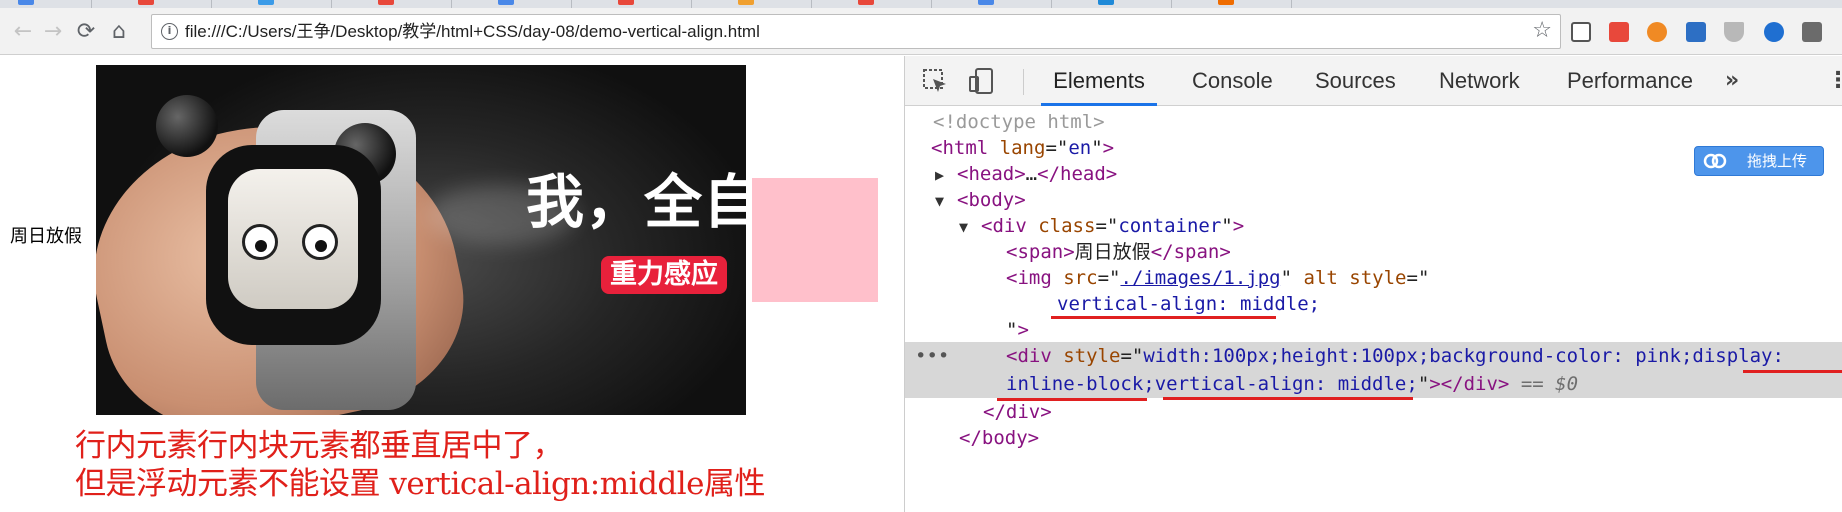 The width and height of the screenshot is (1842, 512). What do you see at coordinates (1549, 384) in the screenshot?
I see `console-ref: == $0` at bounding box center [1549, 384].